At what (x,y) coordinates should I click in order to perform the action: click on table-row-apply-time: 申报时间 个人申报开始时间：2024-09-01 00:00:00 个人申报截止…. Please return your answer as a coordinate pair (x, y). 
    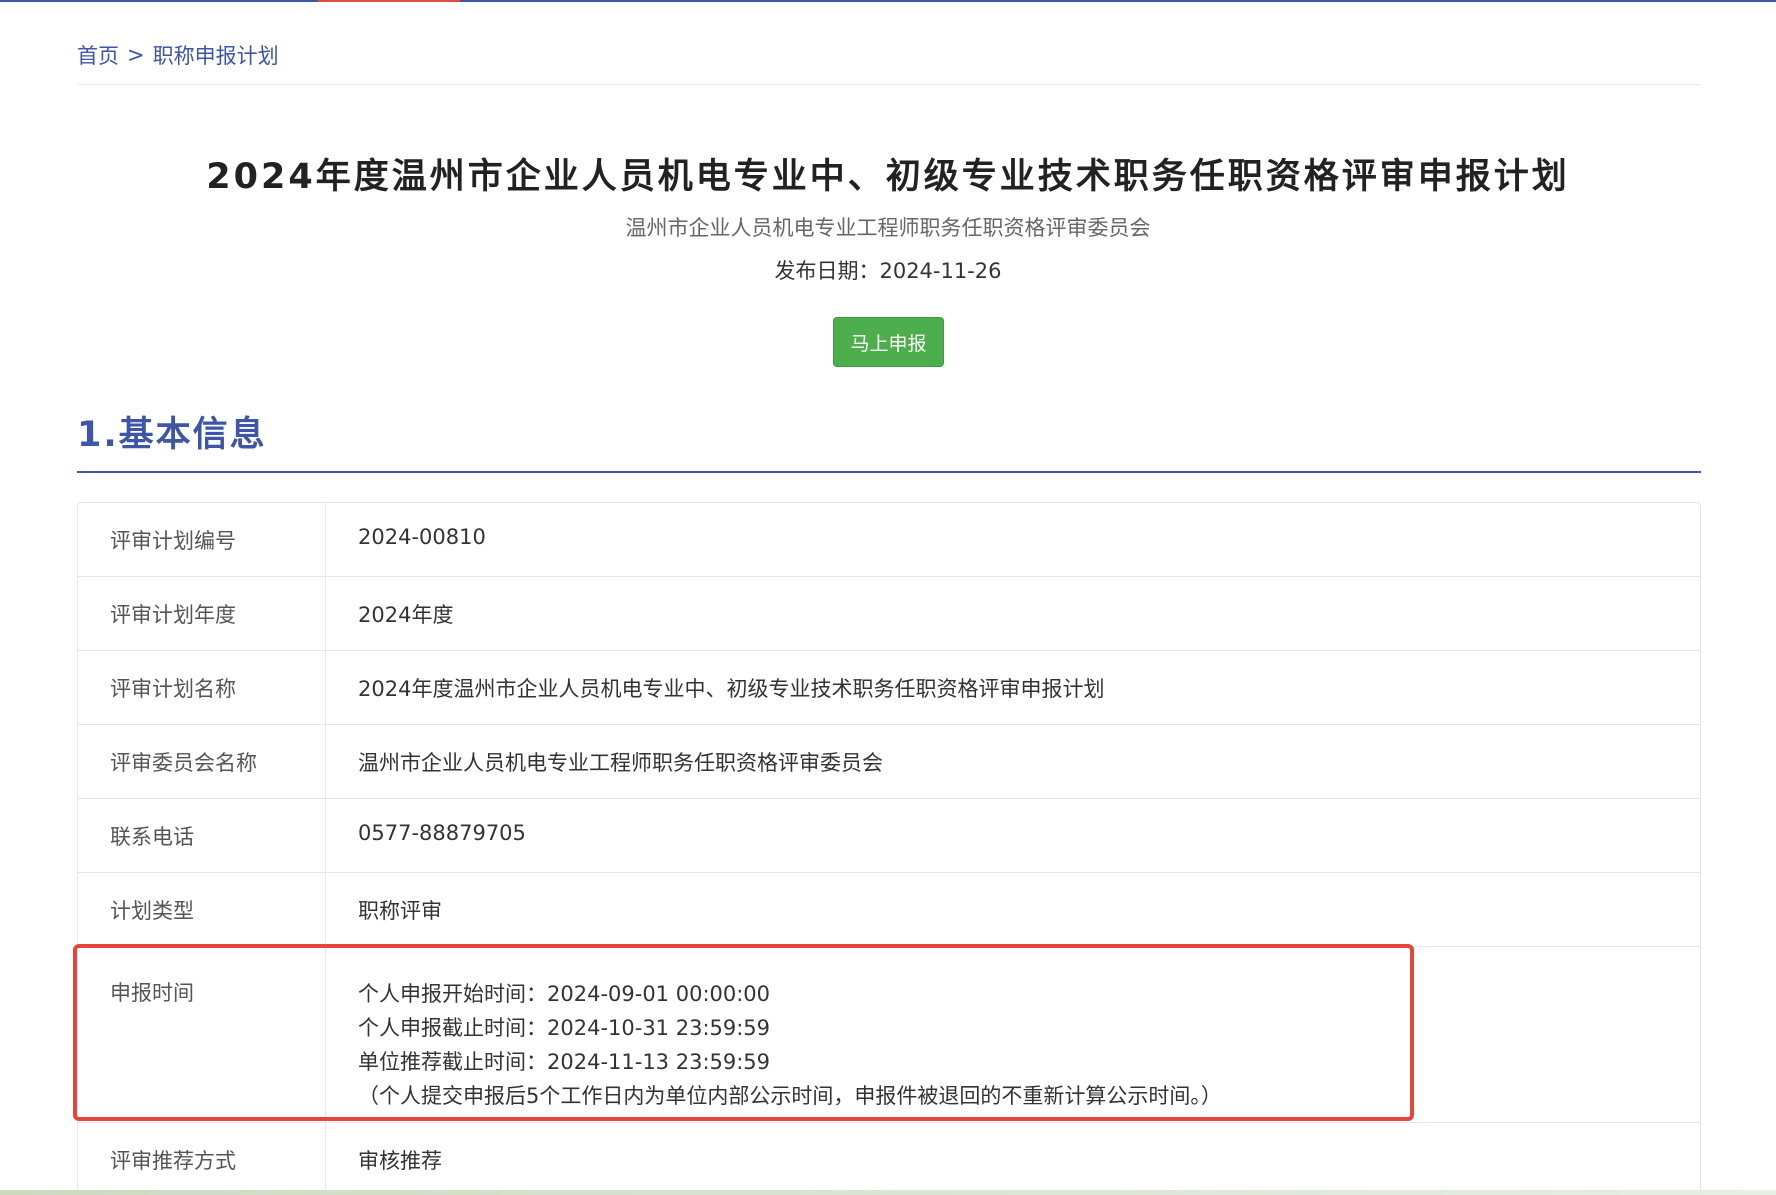
    Looking at the image, I should click on (889, 1035).